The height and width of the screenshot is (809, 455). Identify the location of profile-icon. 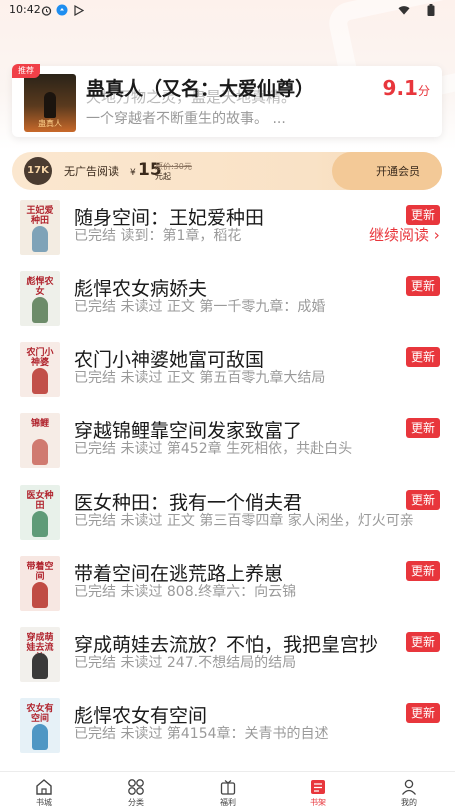
(409, 787).